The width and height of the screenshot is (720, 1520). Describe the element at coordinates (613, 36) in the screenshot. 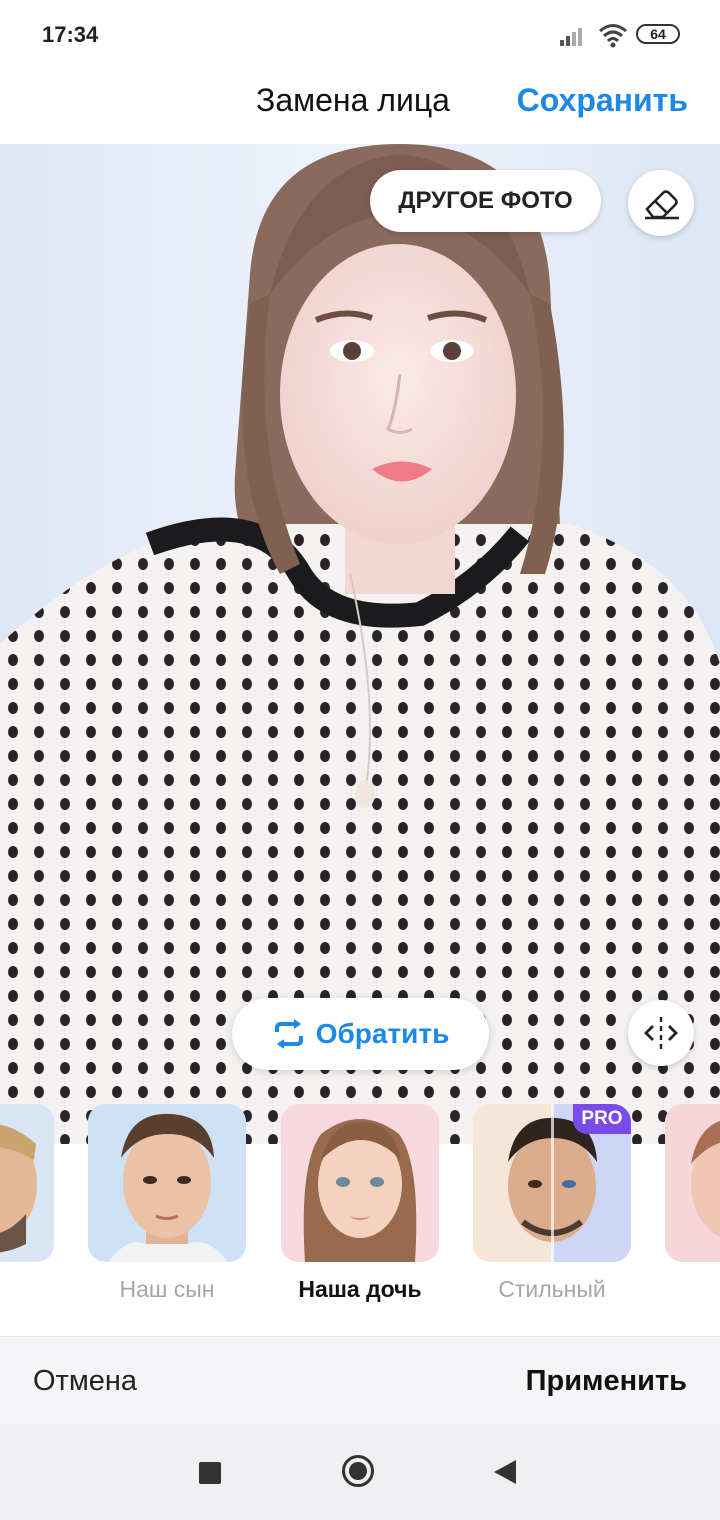

I see `wifi-icon` at that location.